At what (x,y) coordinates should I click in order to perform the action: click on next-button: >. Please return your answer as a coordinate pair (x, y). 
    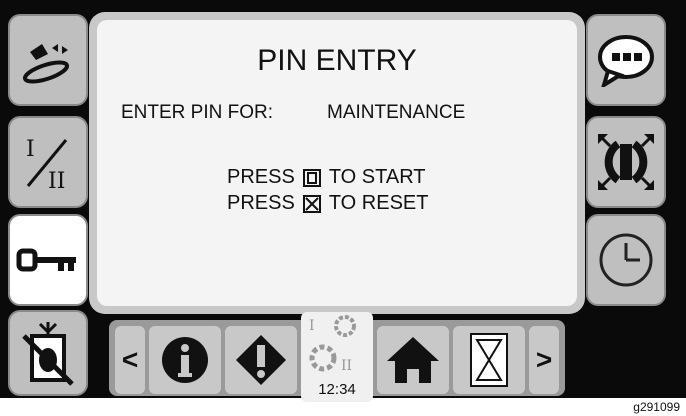
    Looking at the image, I should click on (544, 360).